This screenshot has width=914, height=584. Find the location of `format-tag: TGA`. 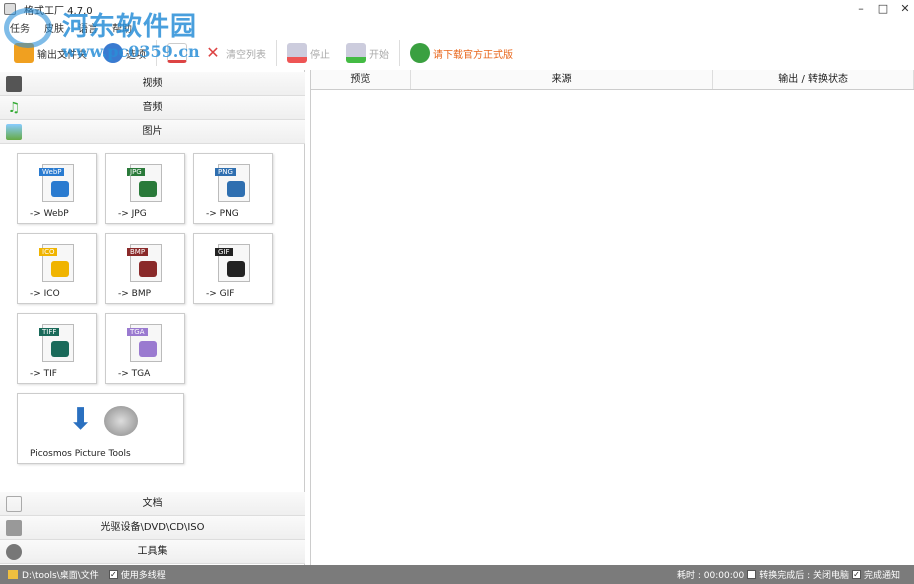

format-tag: TGA is located at coordinates (137, 332).